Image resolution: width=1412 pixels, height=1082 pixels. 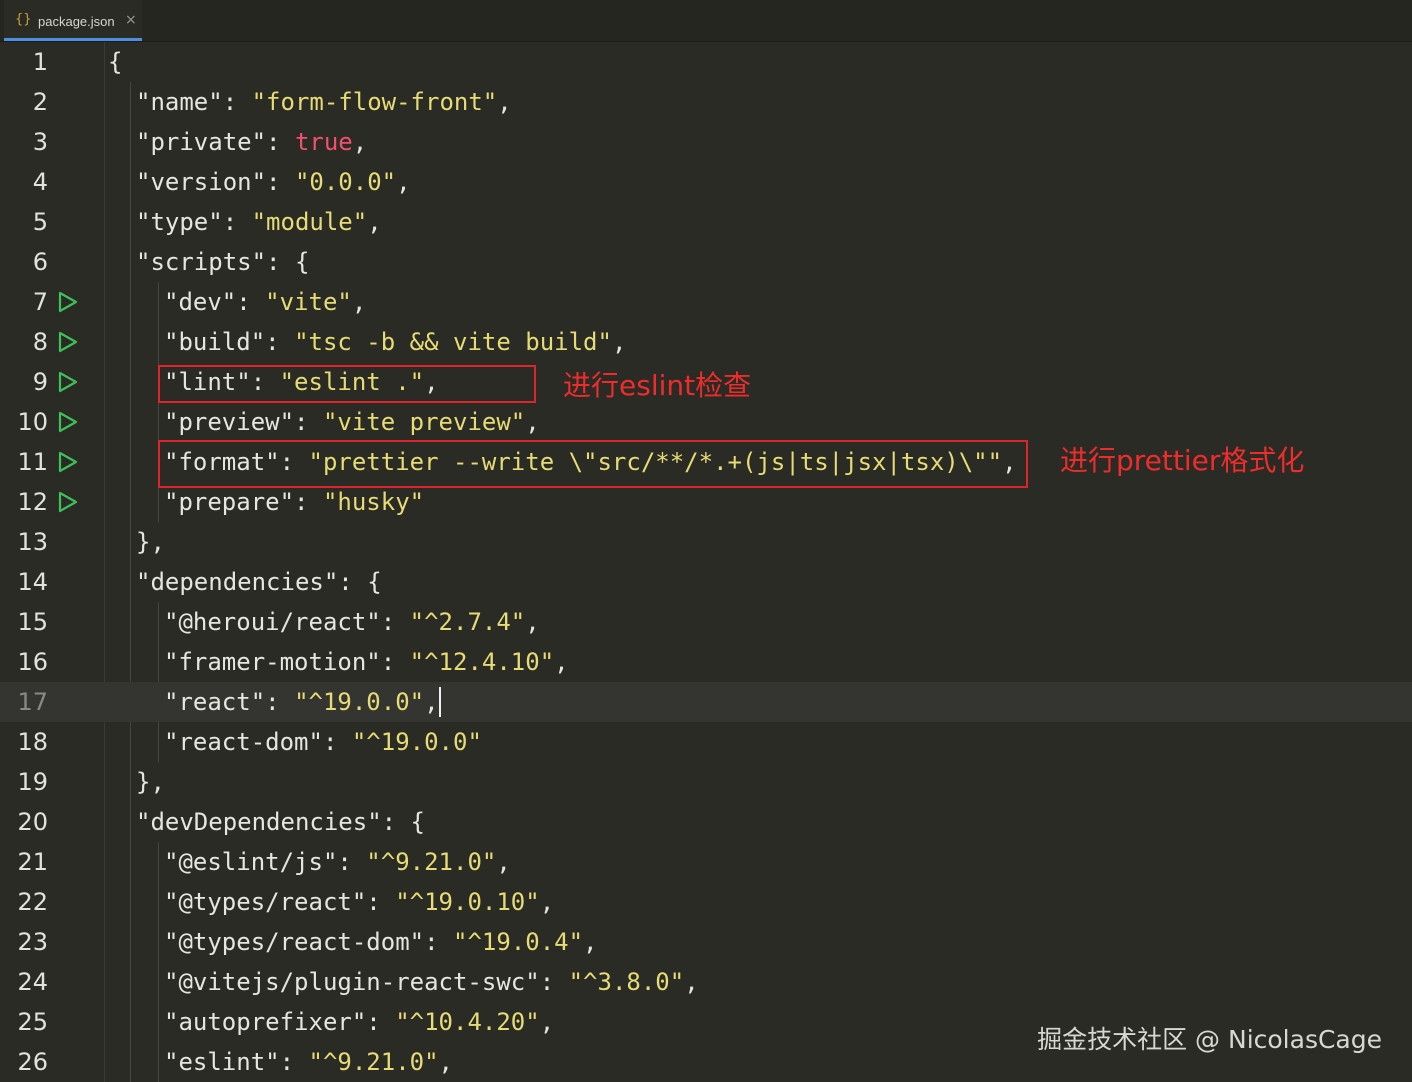 I want to click on code-line: 10 "preview": "vite preview",, so click(x=706, y=422).